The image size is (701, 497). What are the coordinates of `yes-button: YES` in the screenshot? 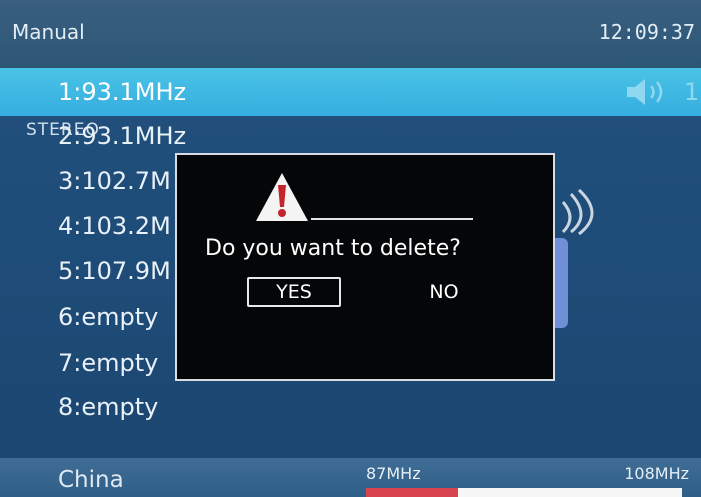 It's located at (294, 292).